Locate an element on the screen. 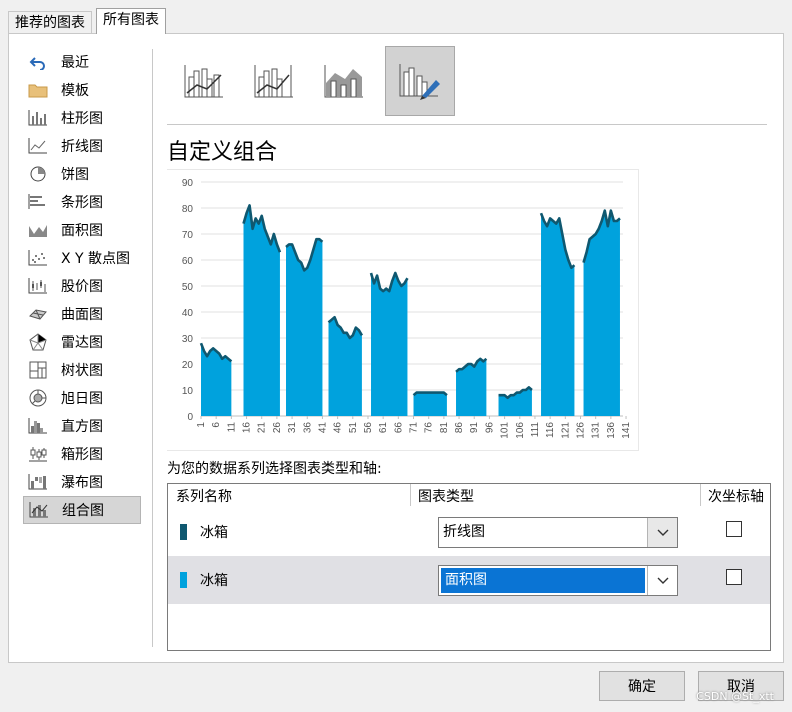 The image size is (792, 712). scatter-chart-icon is located at coordinates (38, 258).